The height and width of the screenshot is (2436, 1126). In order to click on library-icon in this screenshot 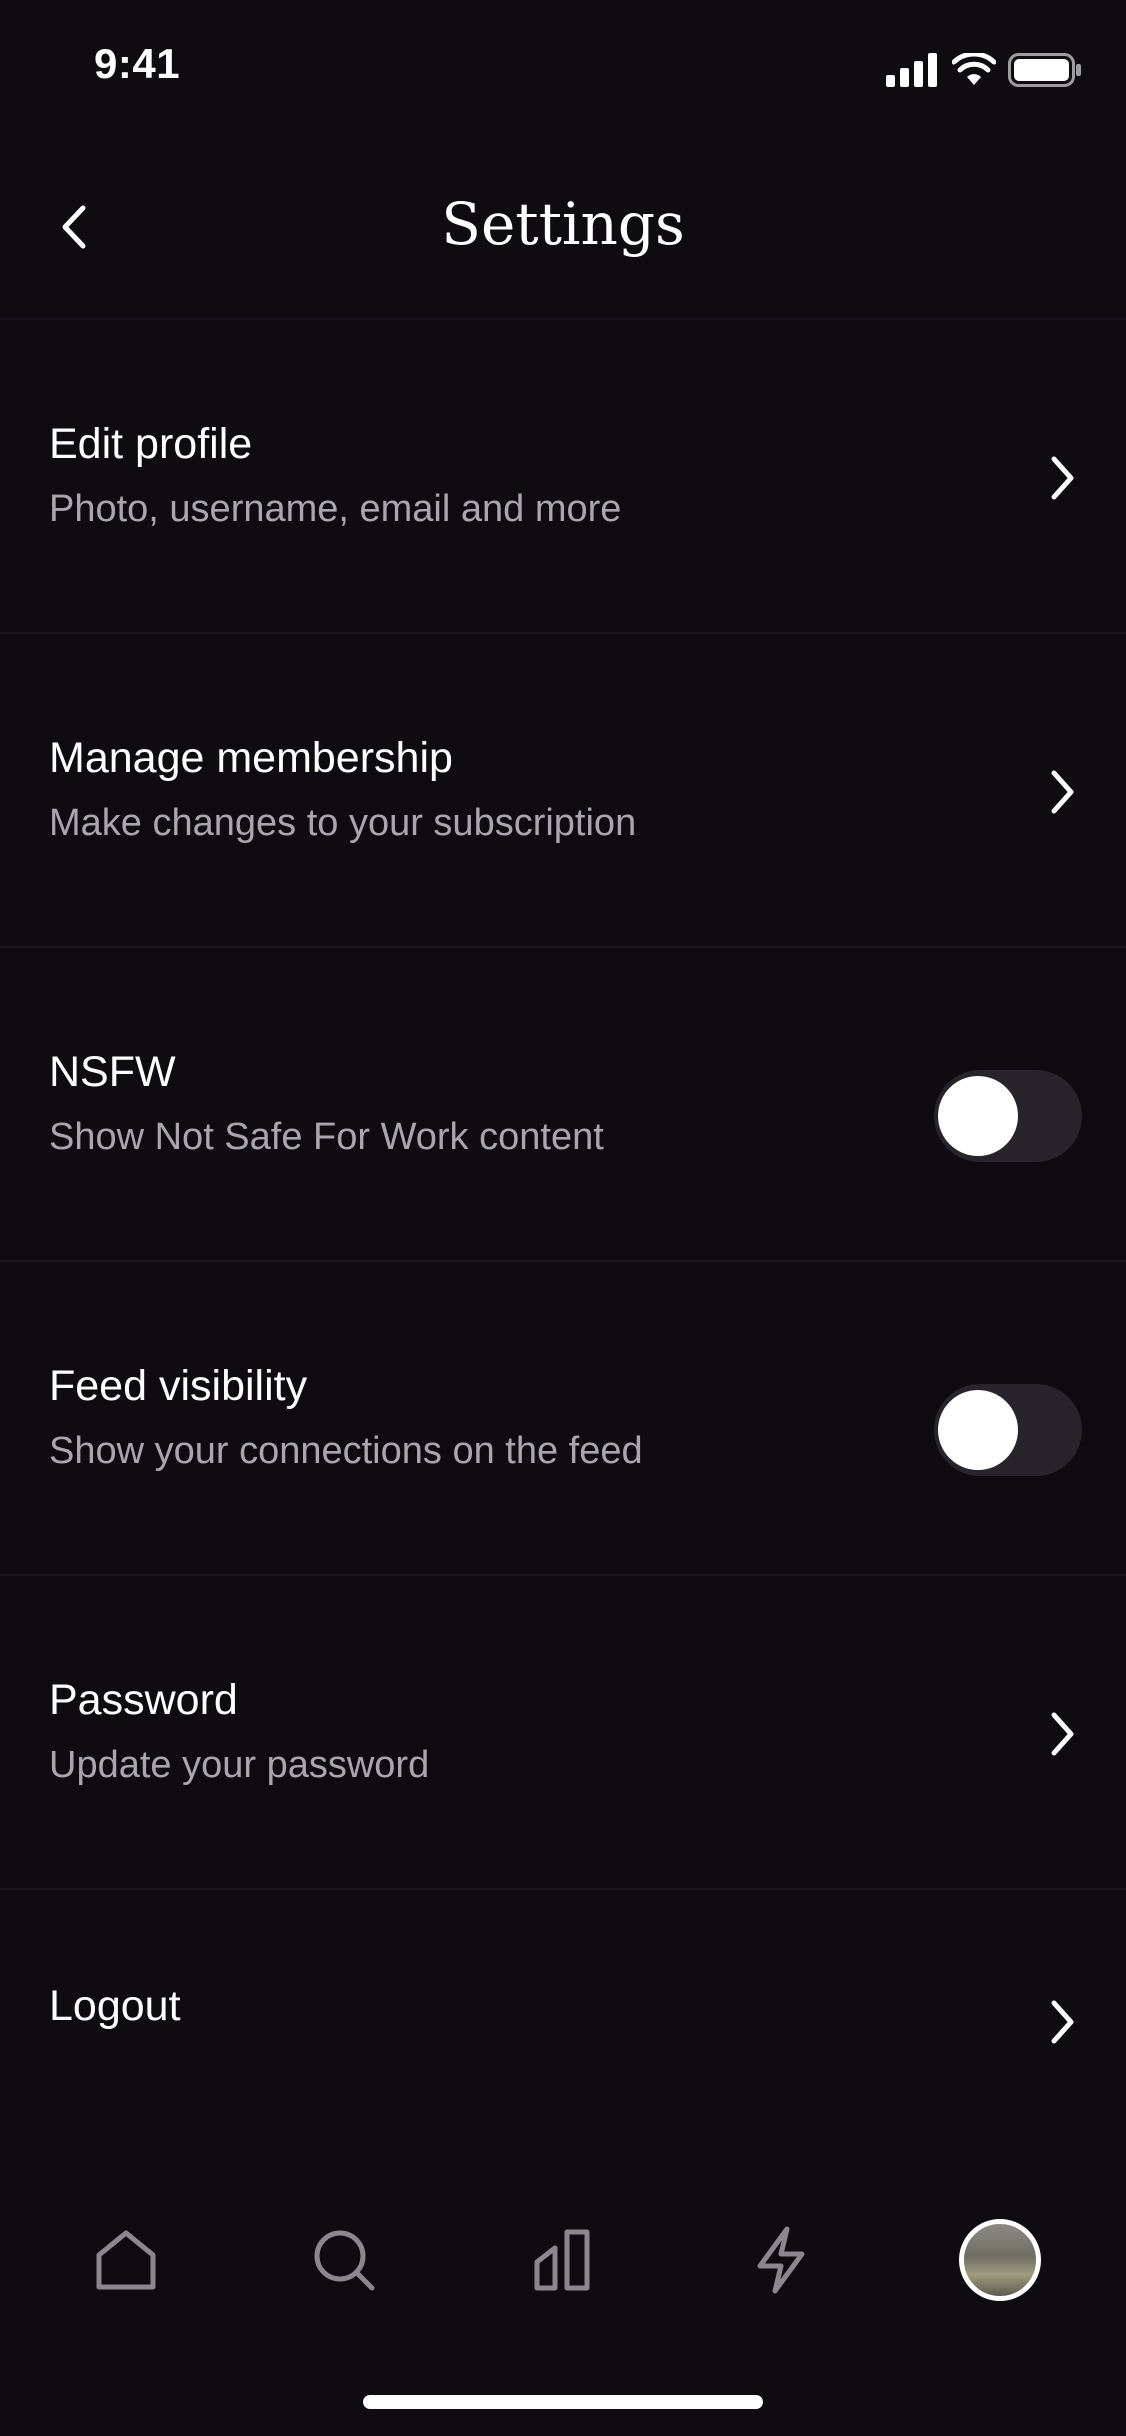, I will do `click(562, 2260)`.